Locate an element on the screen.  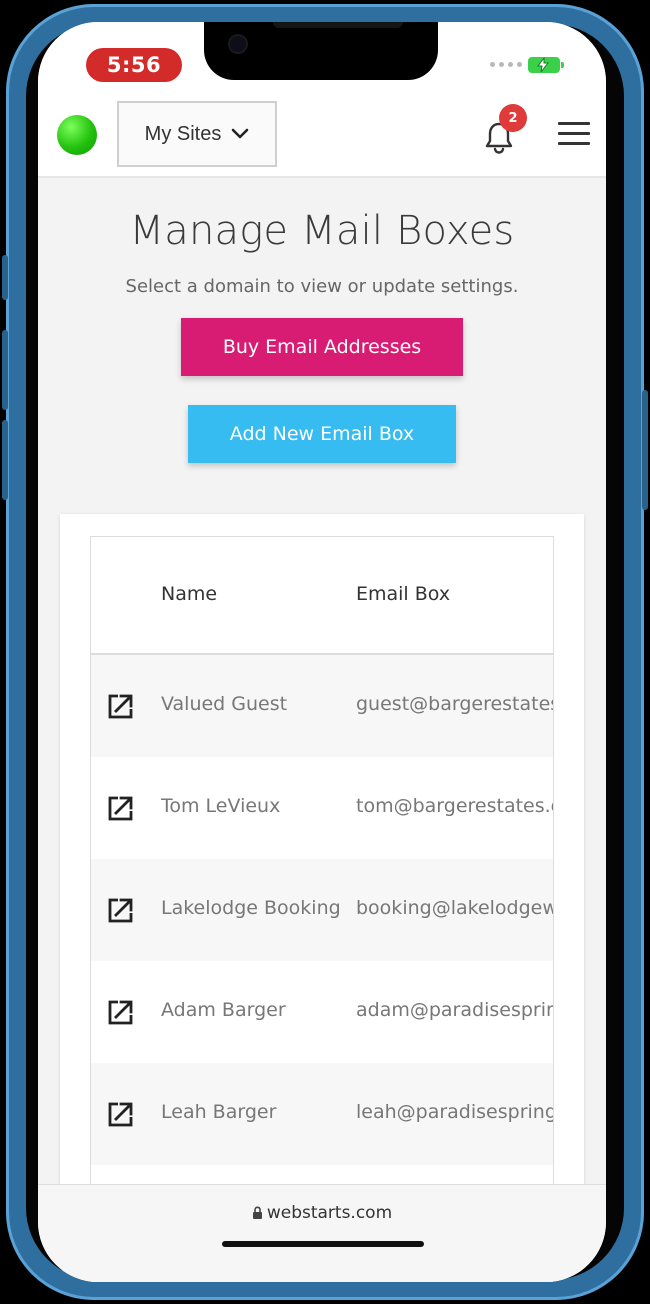
status-time: 5:56 is located at coordinates (134, 65).